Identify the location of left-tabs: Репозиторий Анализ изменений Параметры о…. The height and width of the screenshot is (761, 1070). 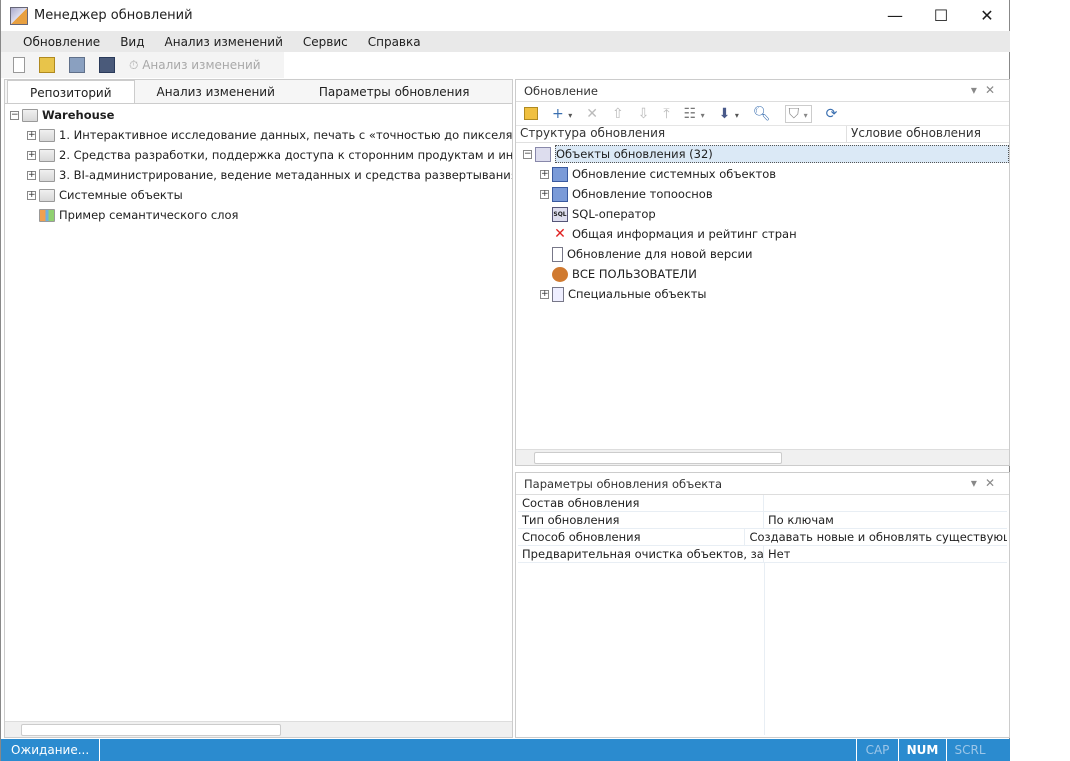
(258, 92).